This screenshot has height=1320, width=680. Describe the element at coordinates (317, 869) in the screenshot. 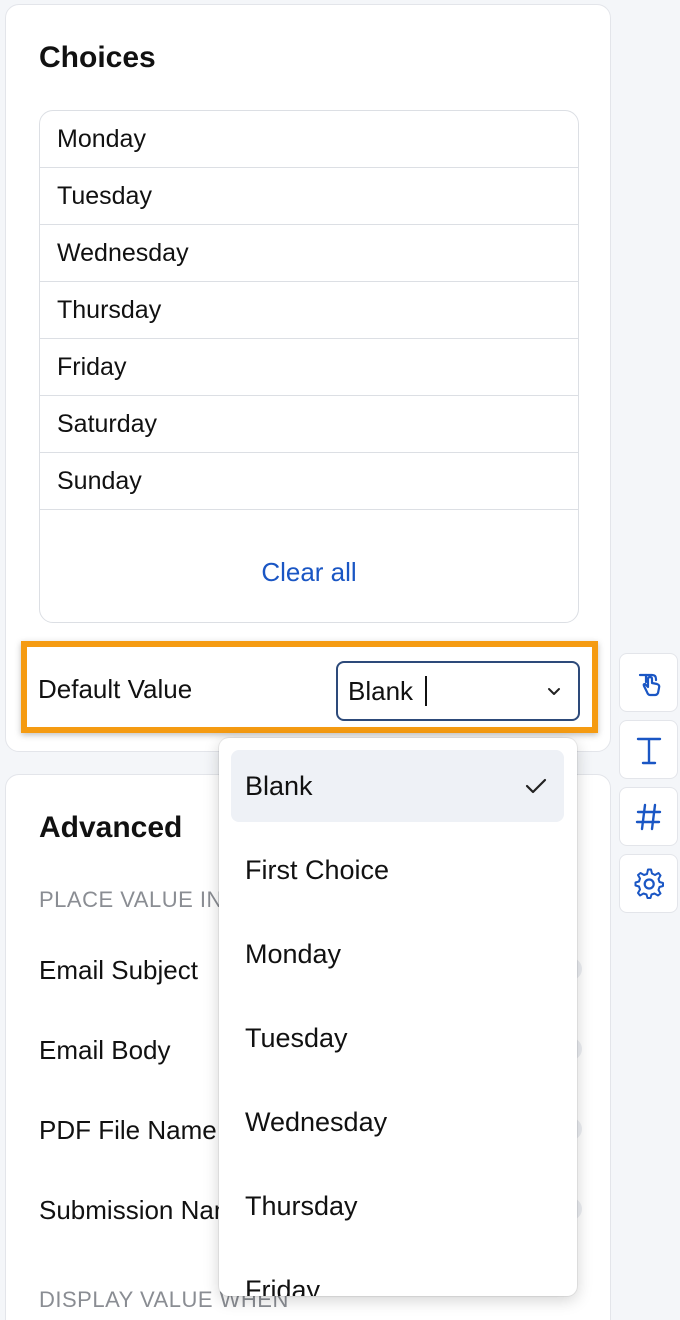

I see `dropdown-option-label: First Choice` at that location.